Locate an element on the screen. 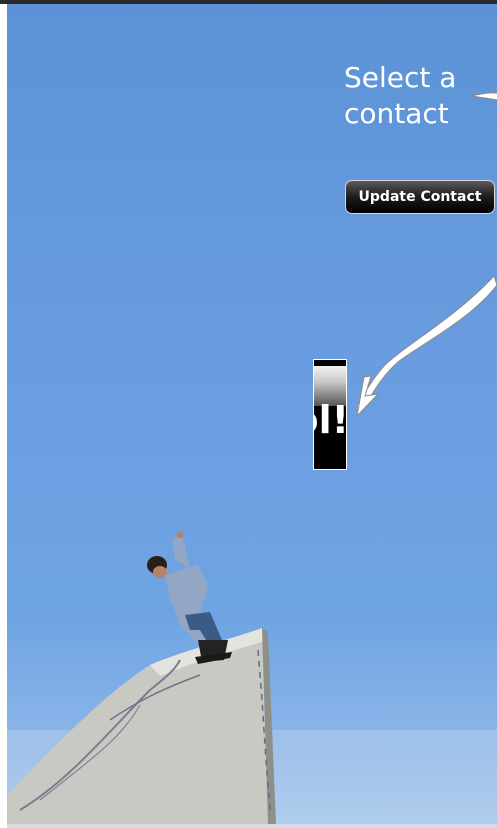  arrow-left-icon is located at coordinates (483, 96).